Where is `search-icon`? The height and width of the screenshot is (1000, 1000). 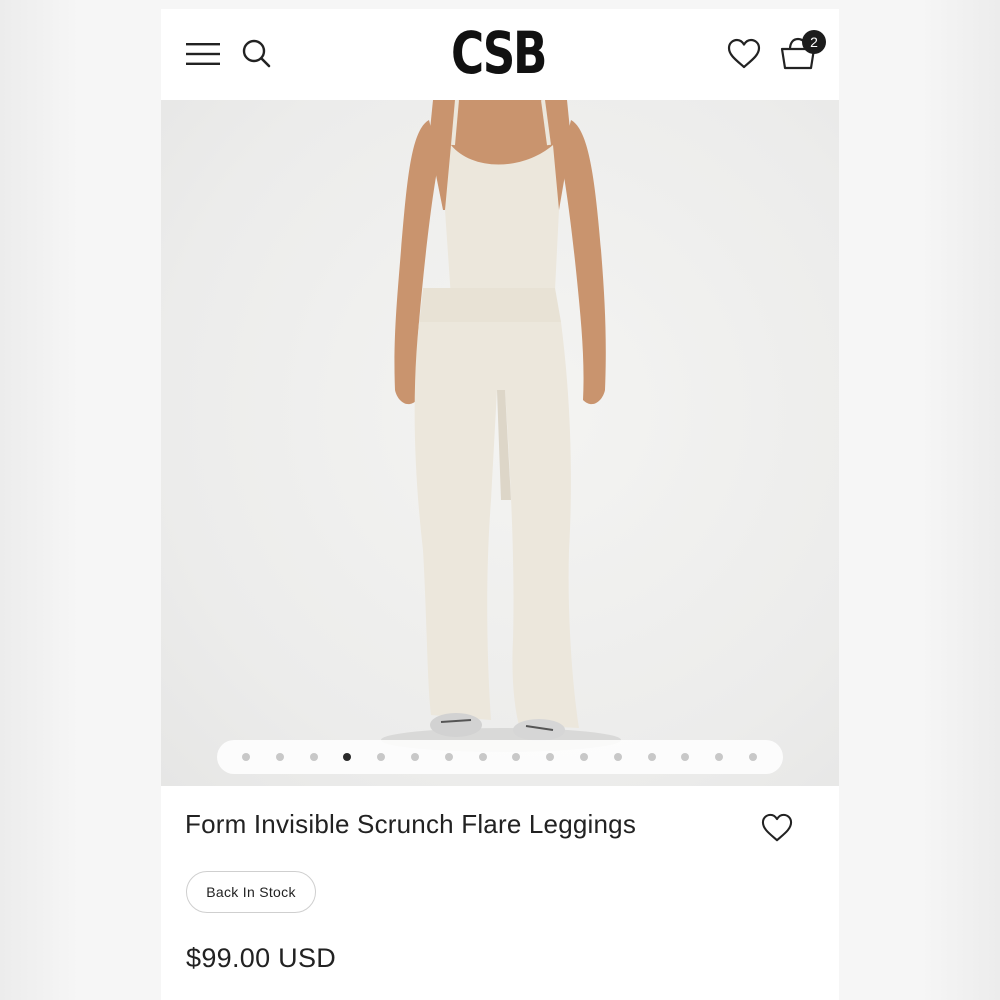
search-icon is located at coordinates (256, 53).